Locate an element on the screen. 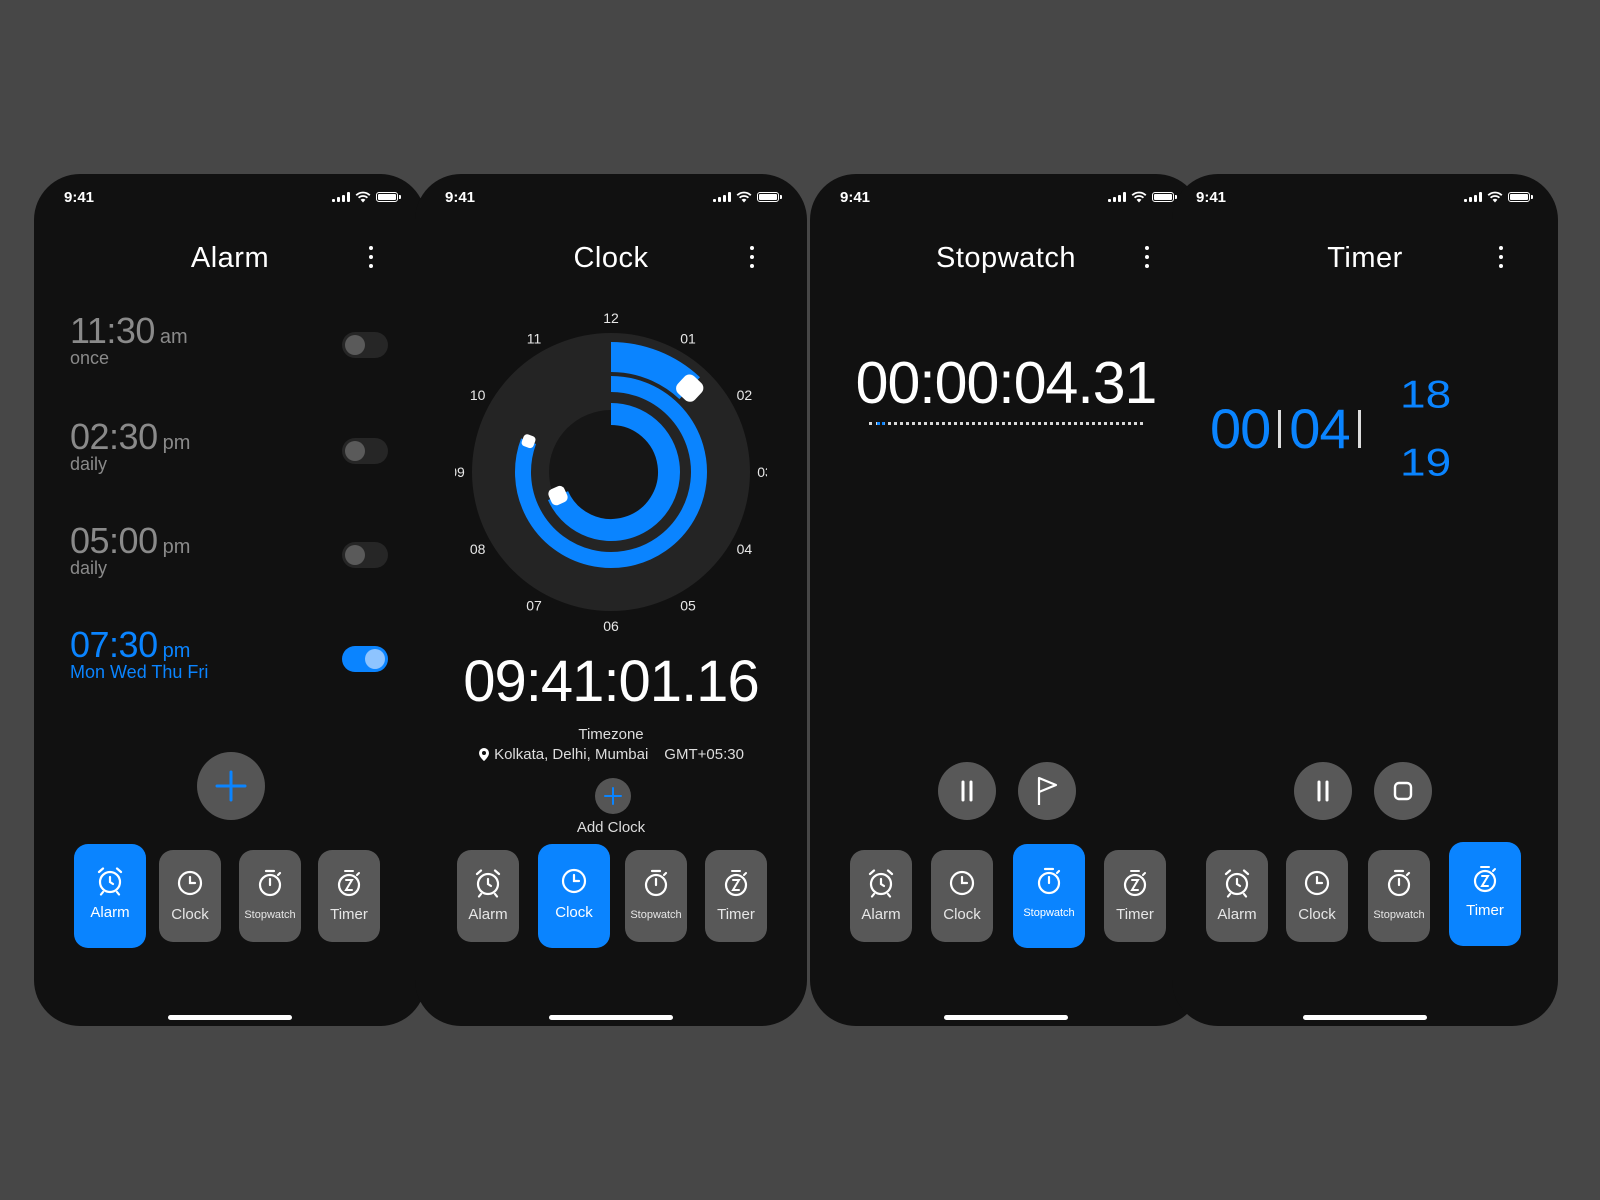 This screenshot has height=1200, width=1600. home-indicator is located at coordinates (1365, 1017).